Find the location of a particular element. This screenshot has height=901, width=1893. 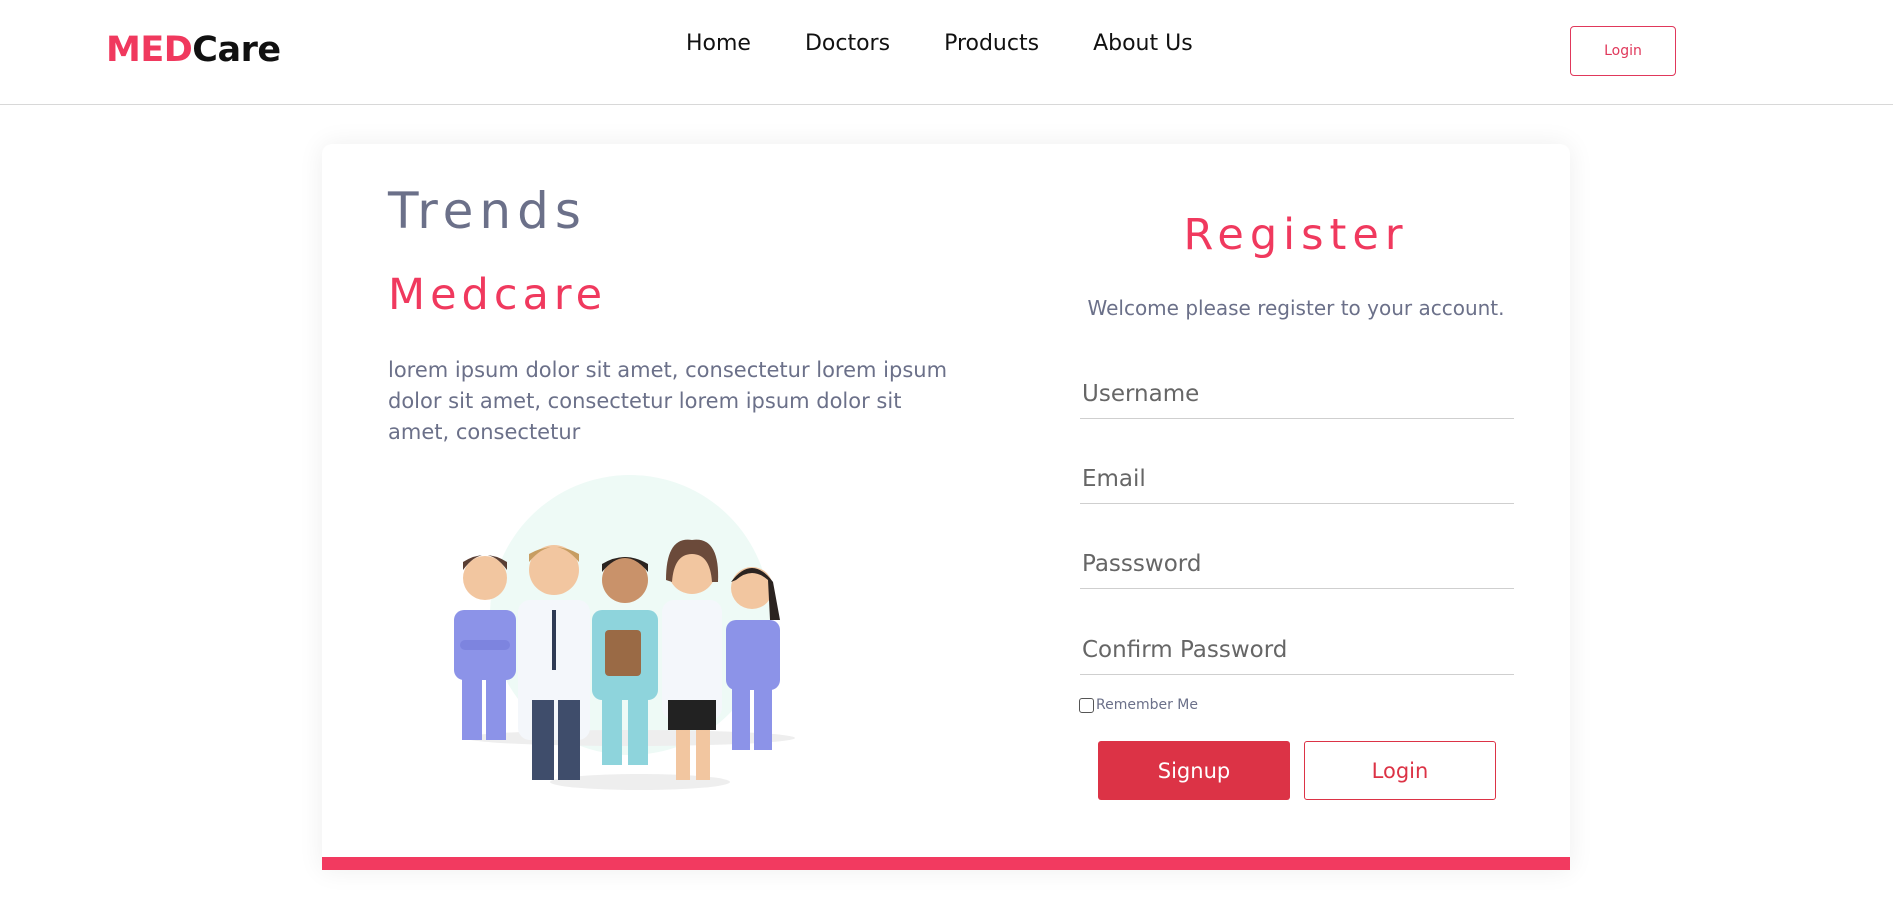

nav-products: Products is located at coordinates (991, 43).